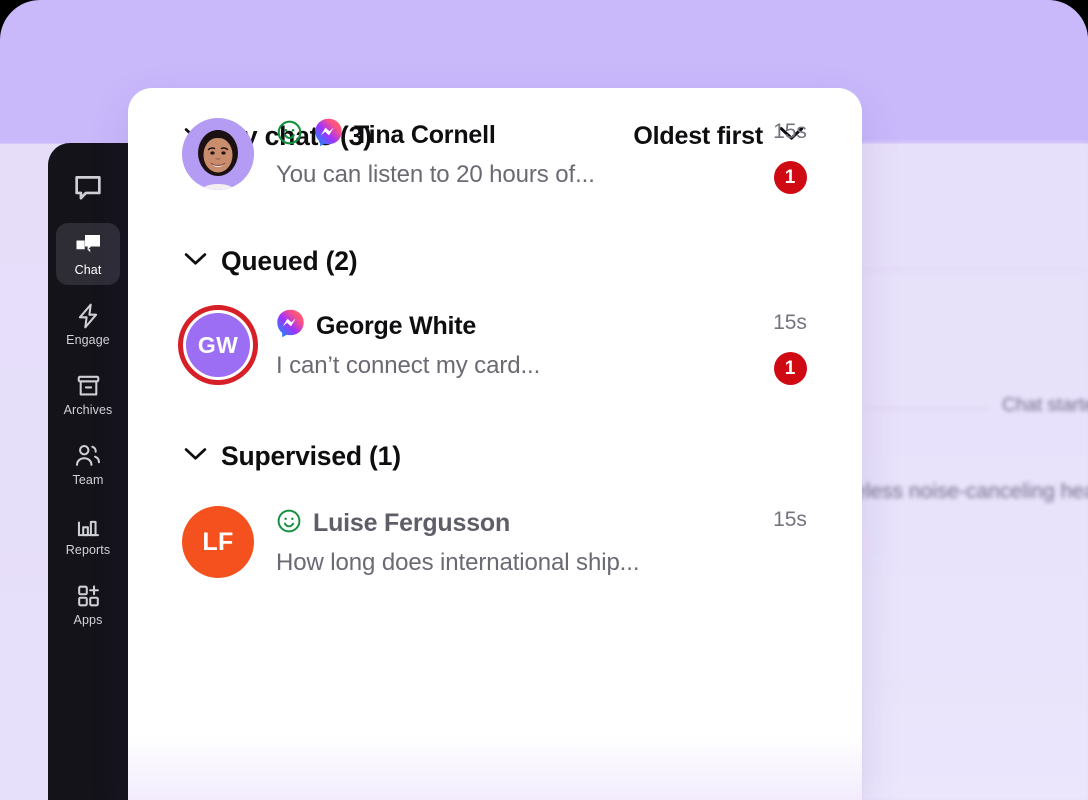 The height and width of the screenshot is (800, 1088). What do you see at coordinates (88, 246) in the screenshot?
I see `chat-bubbles-icon` at bounding box center [88, 246].